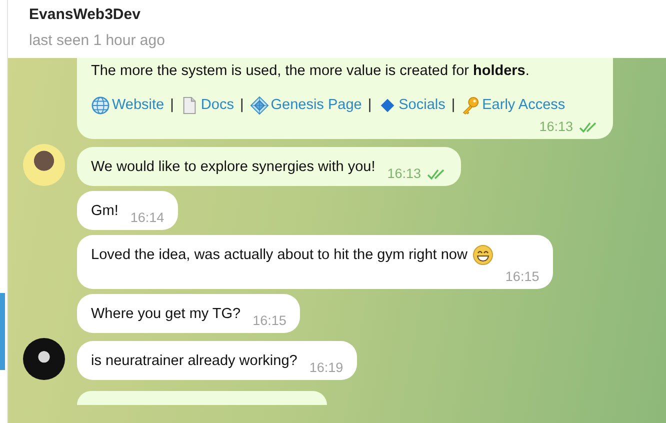  I want to click on message-time: 16:19, so click(326, 367).